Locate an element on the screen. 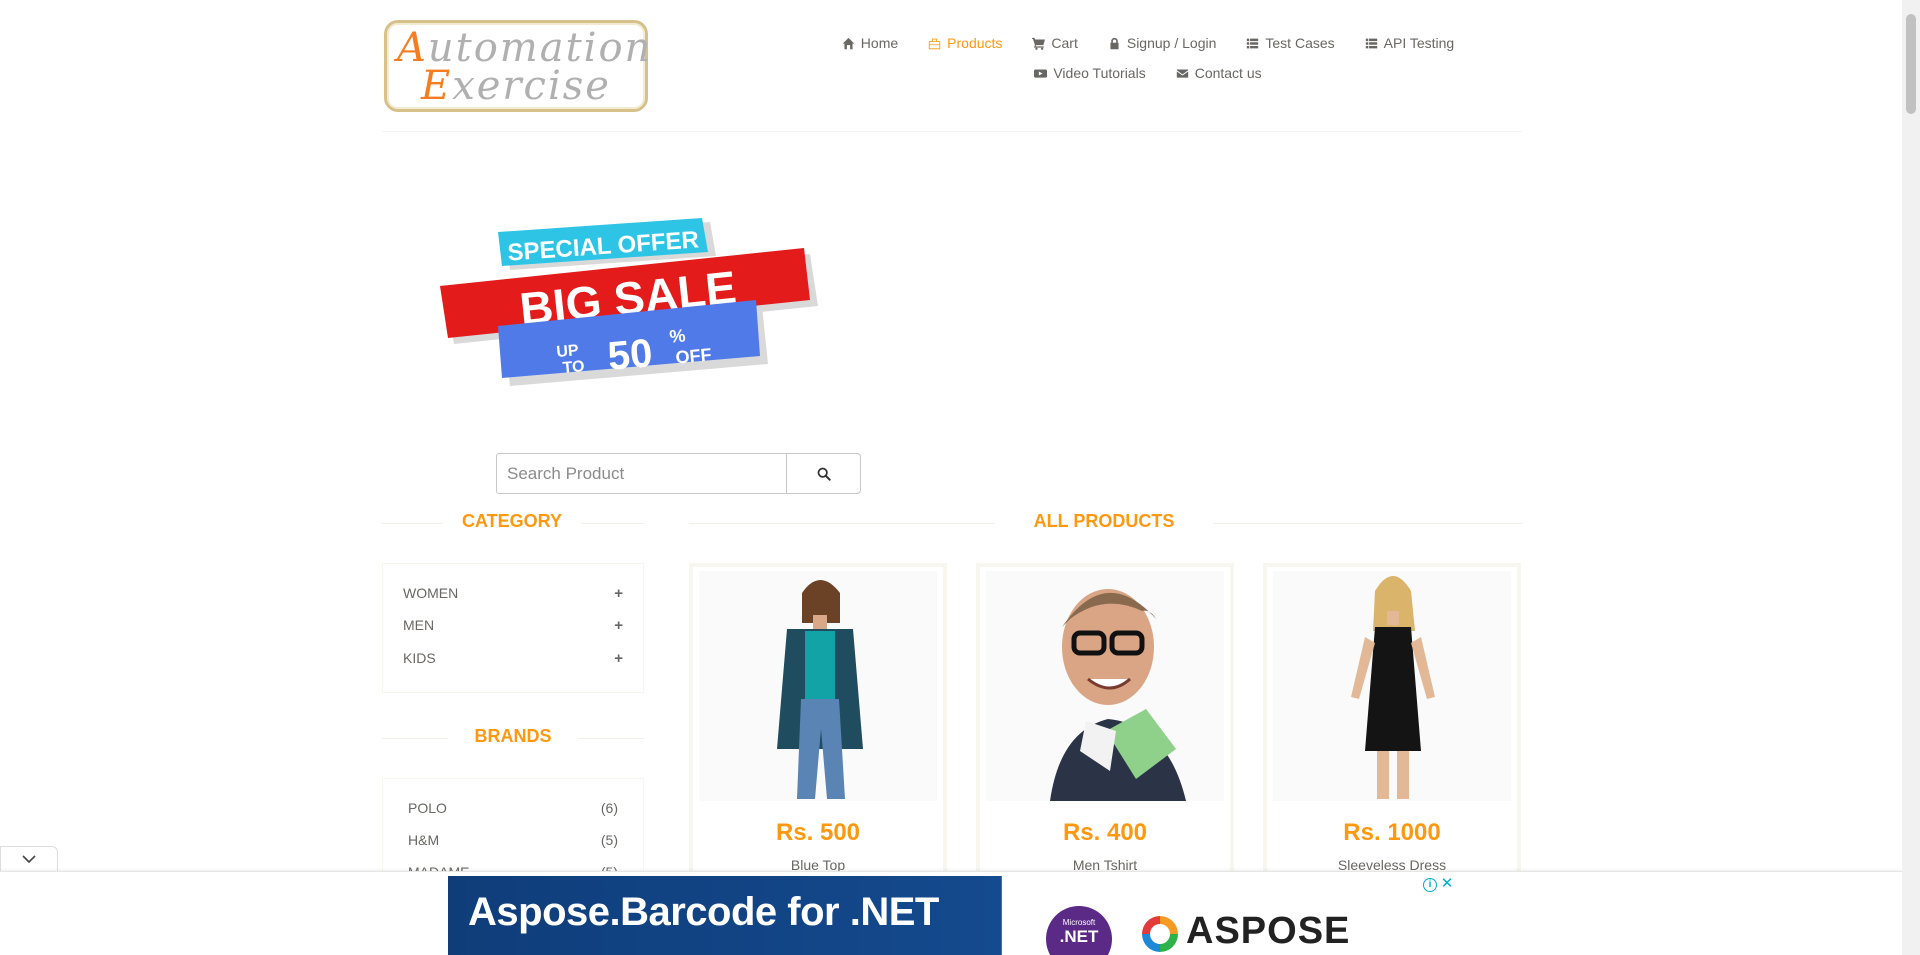  search-bar is located at coordinates (678, 473).